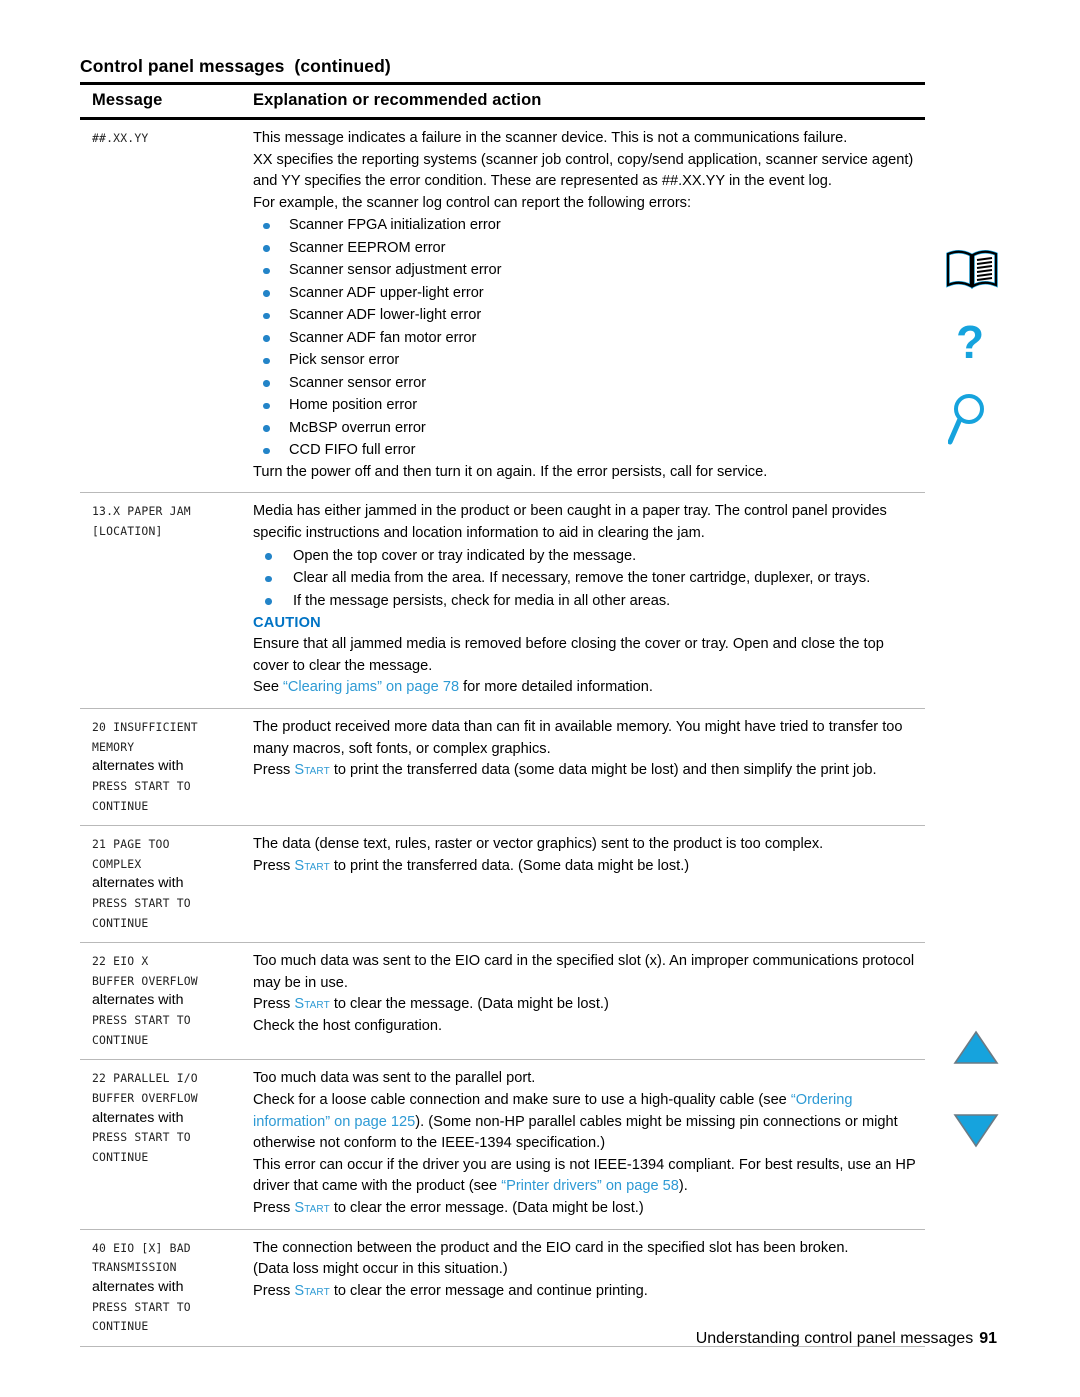  Describe the element at coordinates (145, 1098) in the screenshot. I see `message-code-line: BUFFER OVERFLOW` at that location.